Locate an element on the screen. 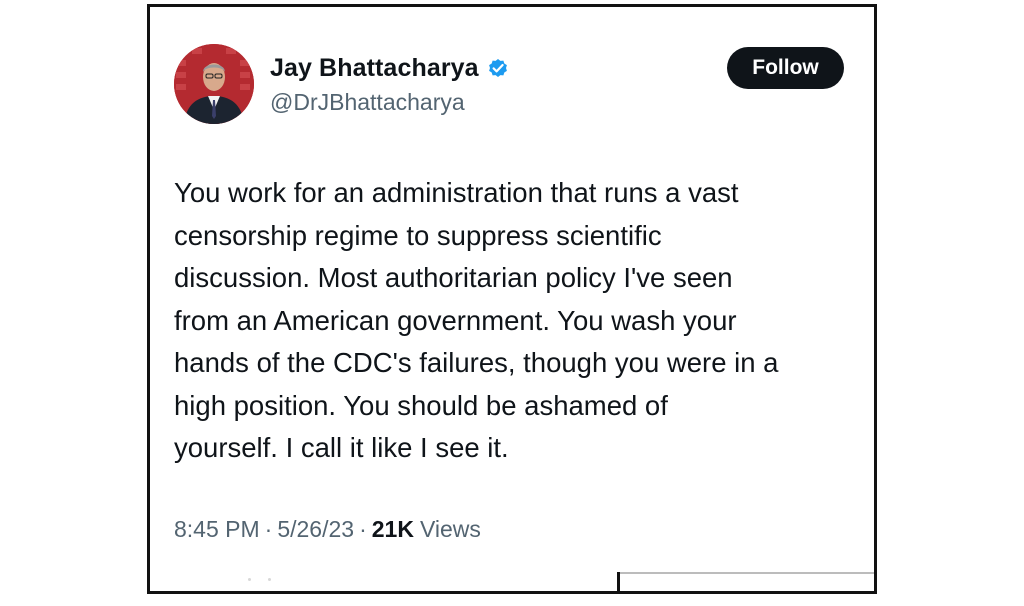 The width and height of the screenshot is (1024, 606). views-count: 21K is located at coordinates (393, 529).